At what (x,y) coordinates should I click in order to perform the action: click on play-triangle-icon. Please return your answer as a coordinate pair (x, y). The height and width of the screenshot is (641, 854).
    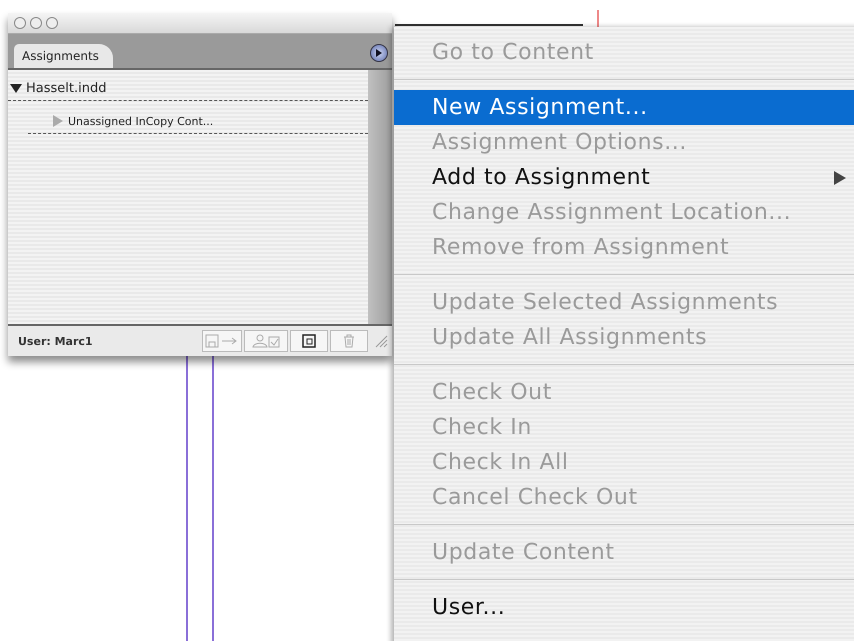
    Looking at the image, I should click on (379, 53).